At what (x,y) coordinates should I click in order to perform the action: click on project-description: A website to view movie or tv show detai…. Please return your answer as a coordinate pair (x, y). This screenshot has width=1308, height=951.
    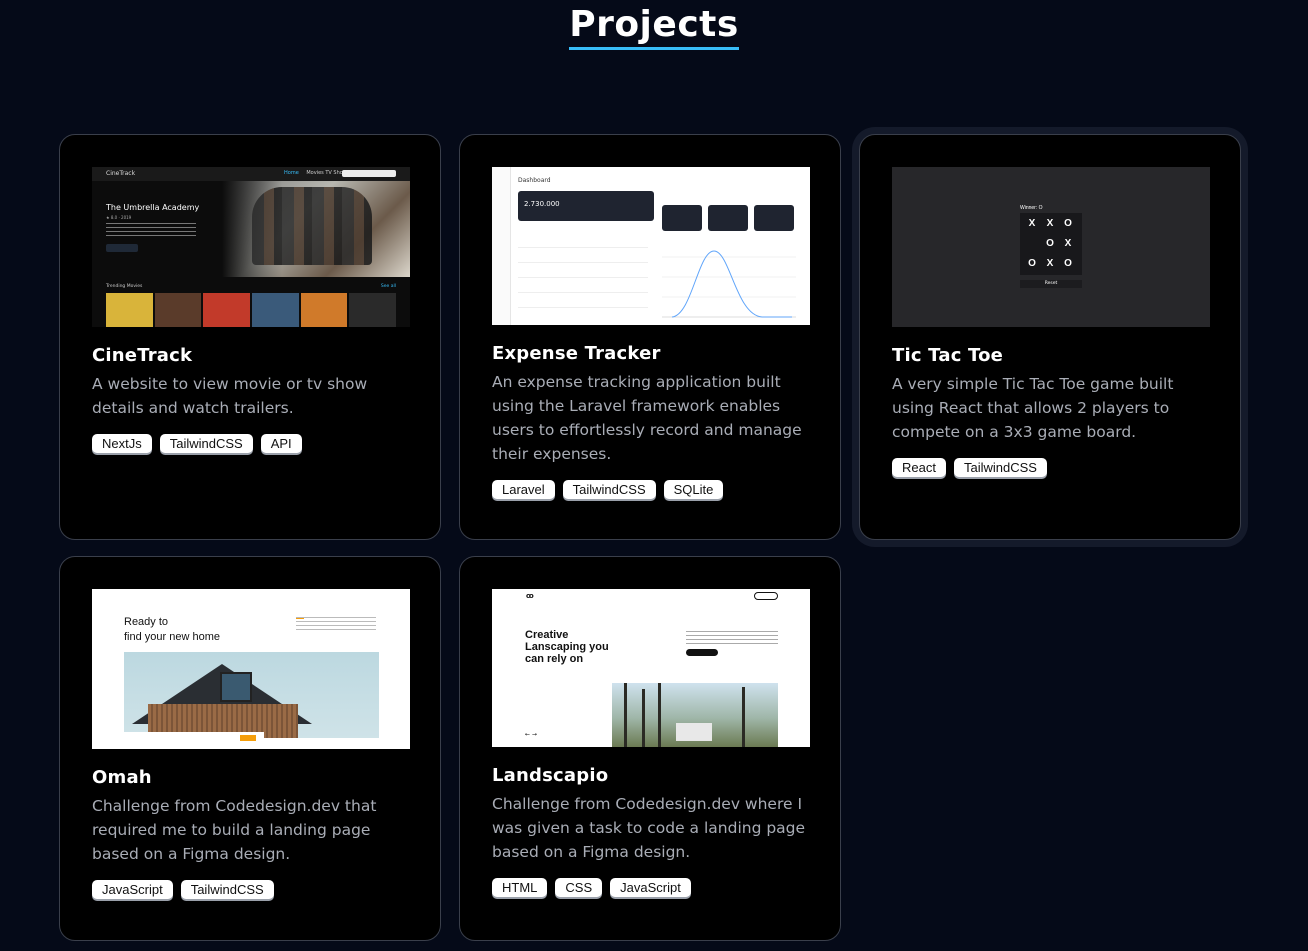
    Looking at the image, I should click on (230, 396).